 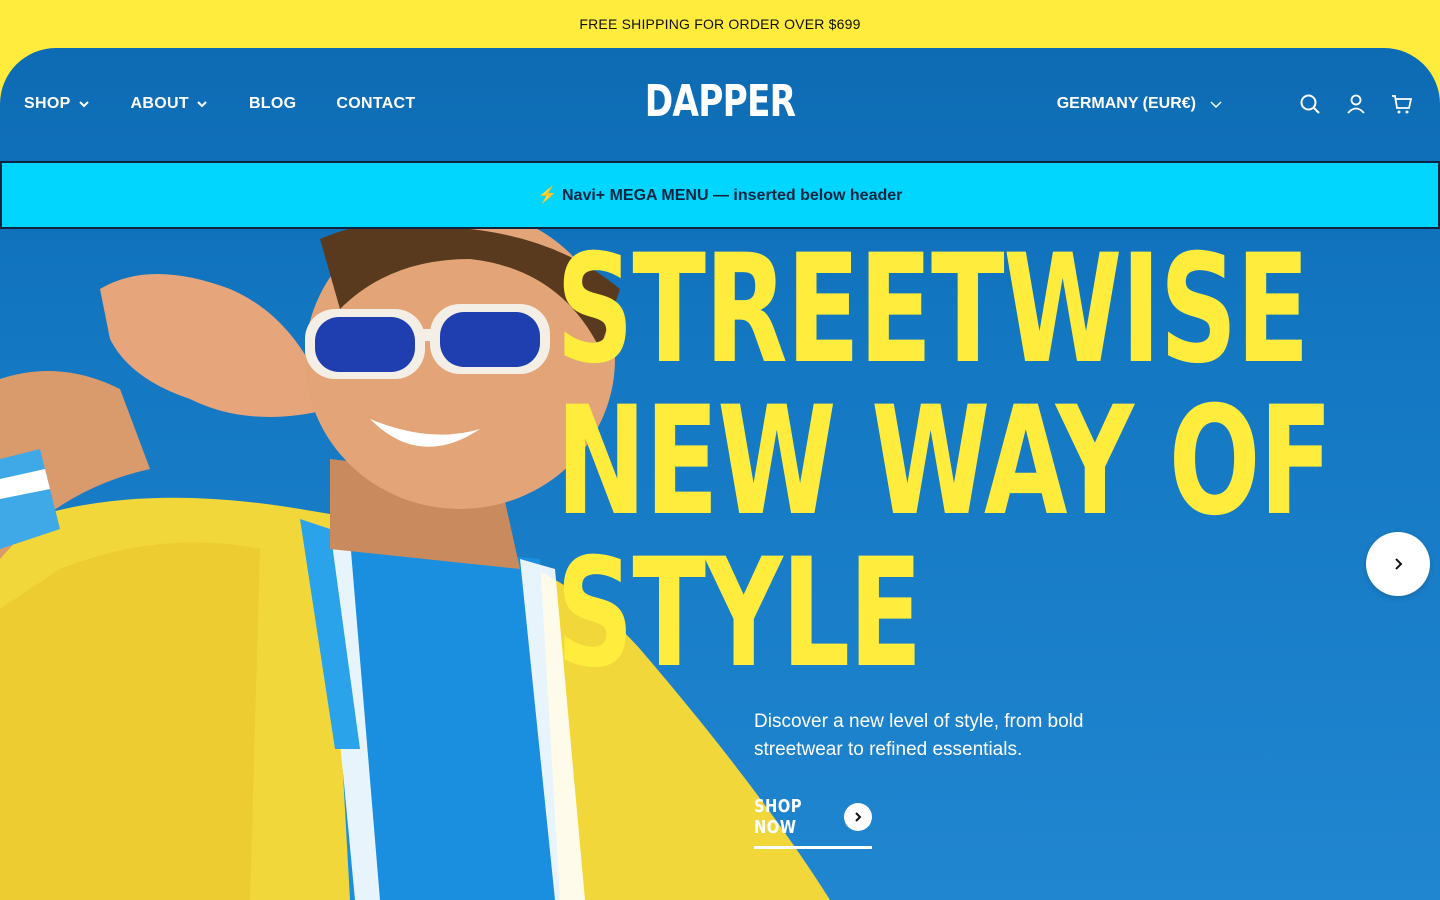 What do you see at coordinates (239, 104) in the screenshot?
I see `main-nav: SHOP ABOUT BLOG CONTACT` at bounding box center [239, 104].